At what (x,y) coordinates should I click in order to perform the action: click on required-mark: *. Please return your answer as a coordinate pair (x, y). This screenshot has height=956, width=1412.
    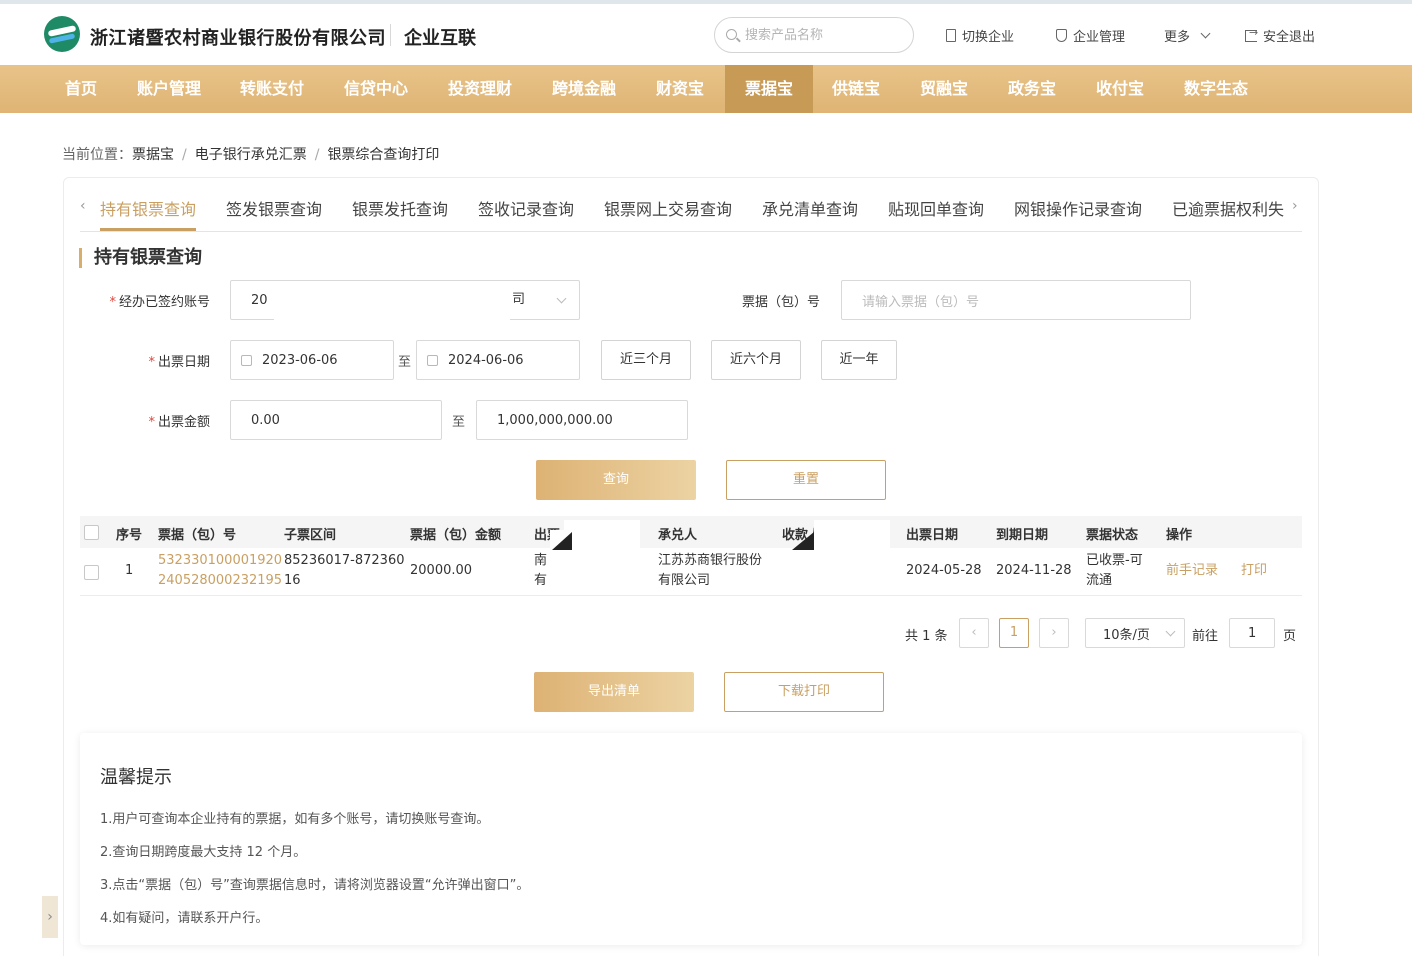
    Looking at the image, I should click on (151, 362).